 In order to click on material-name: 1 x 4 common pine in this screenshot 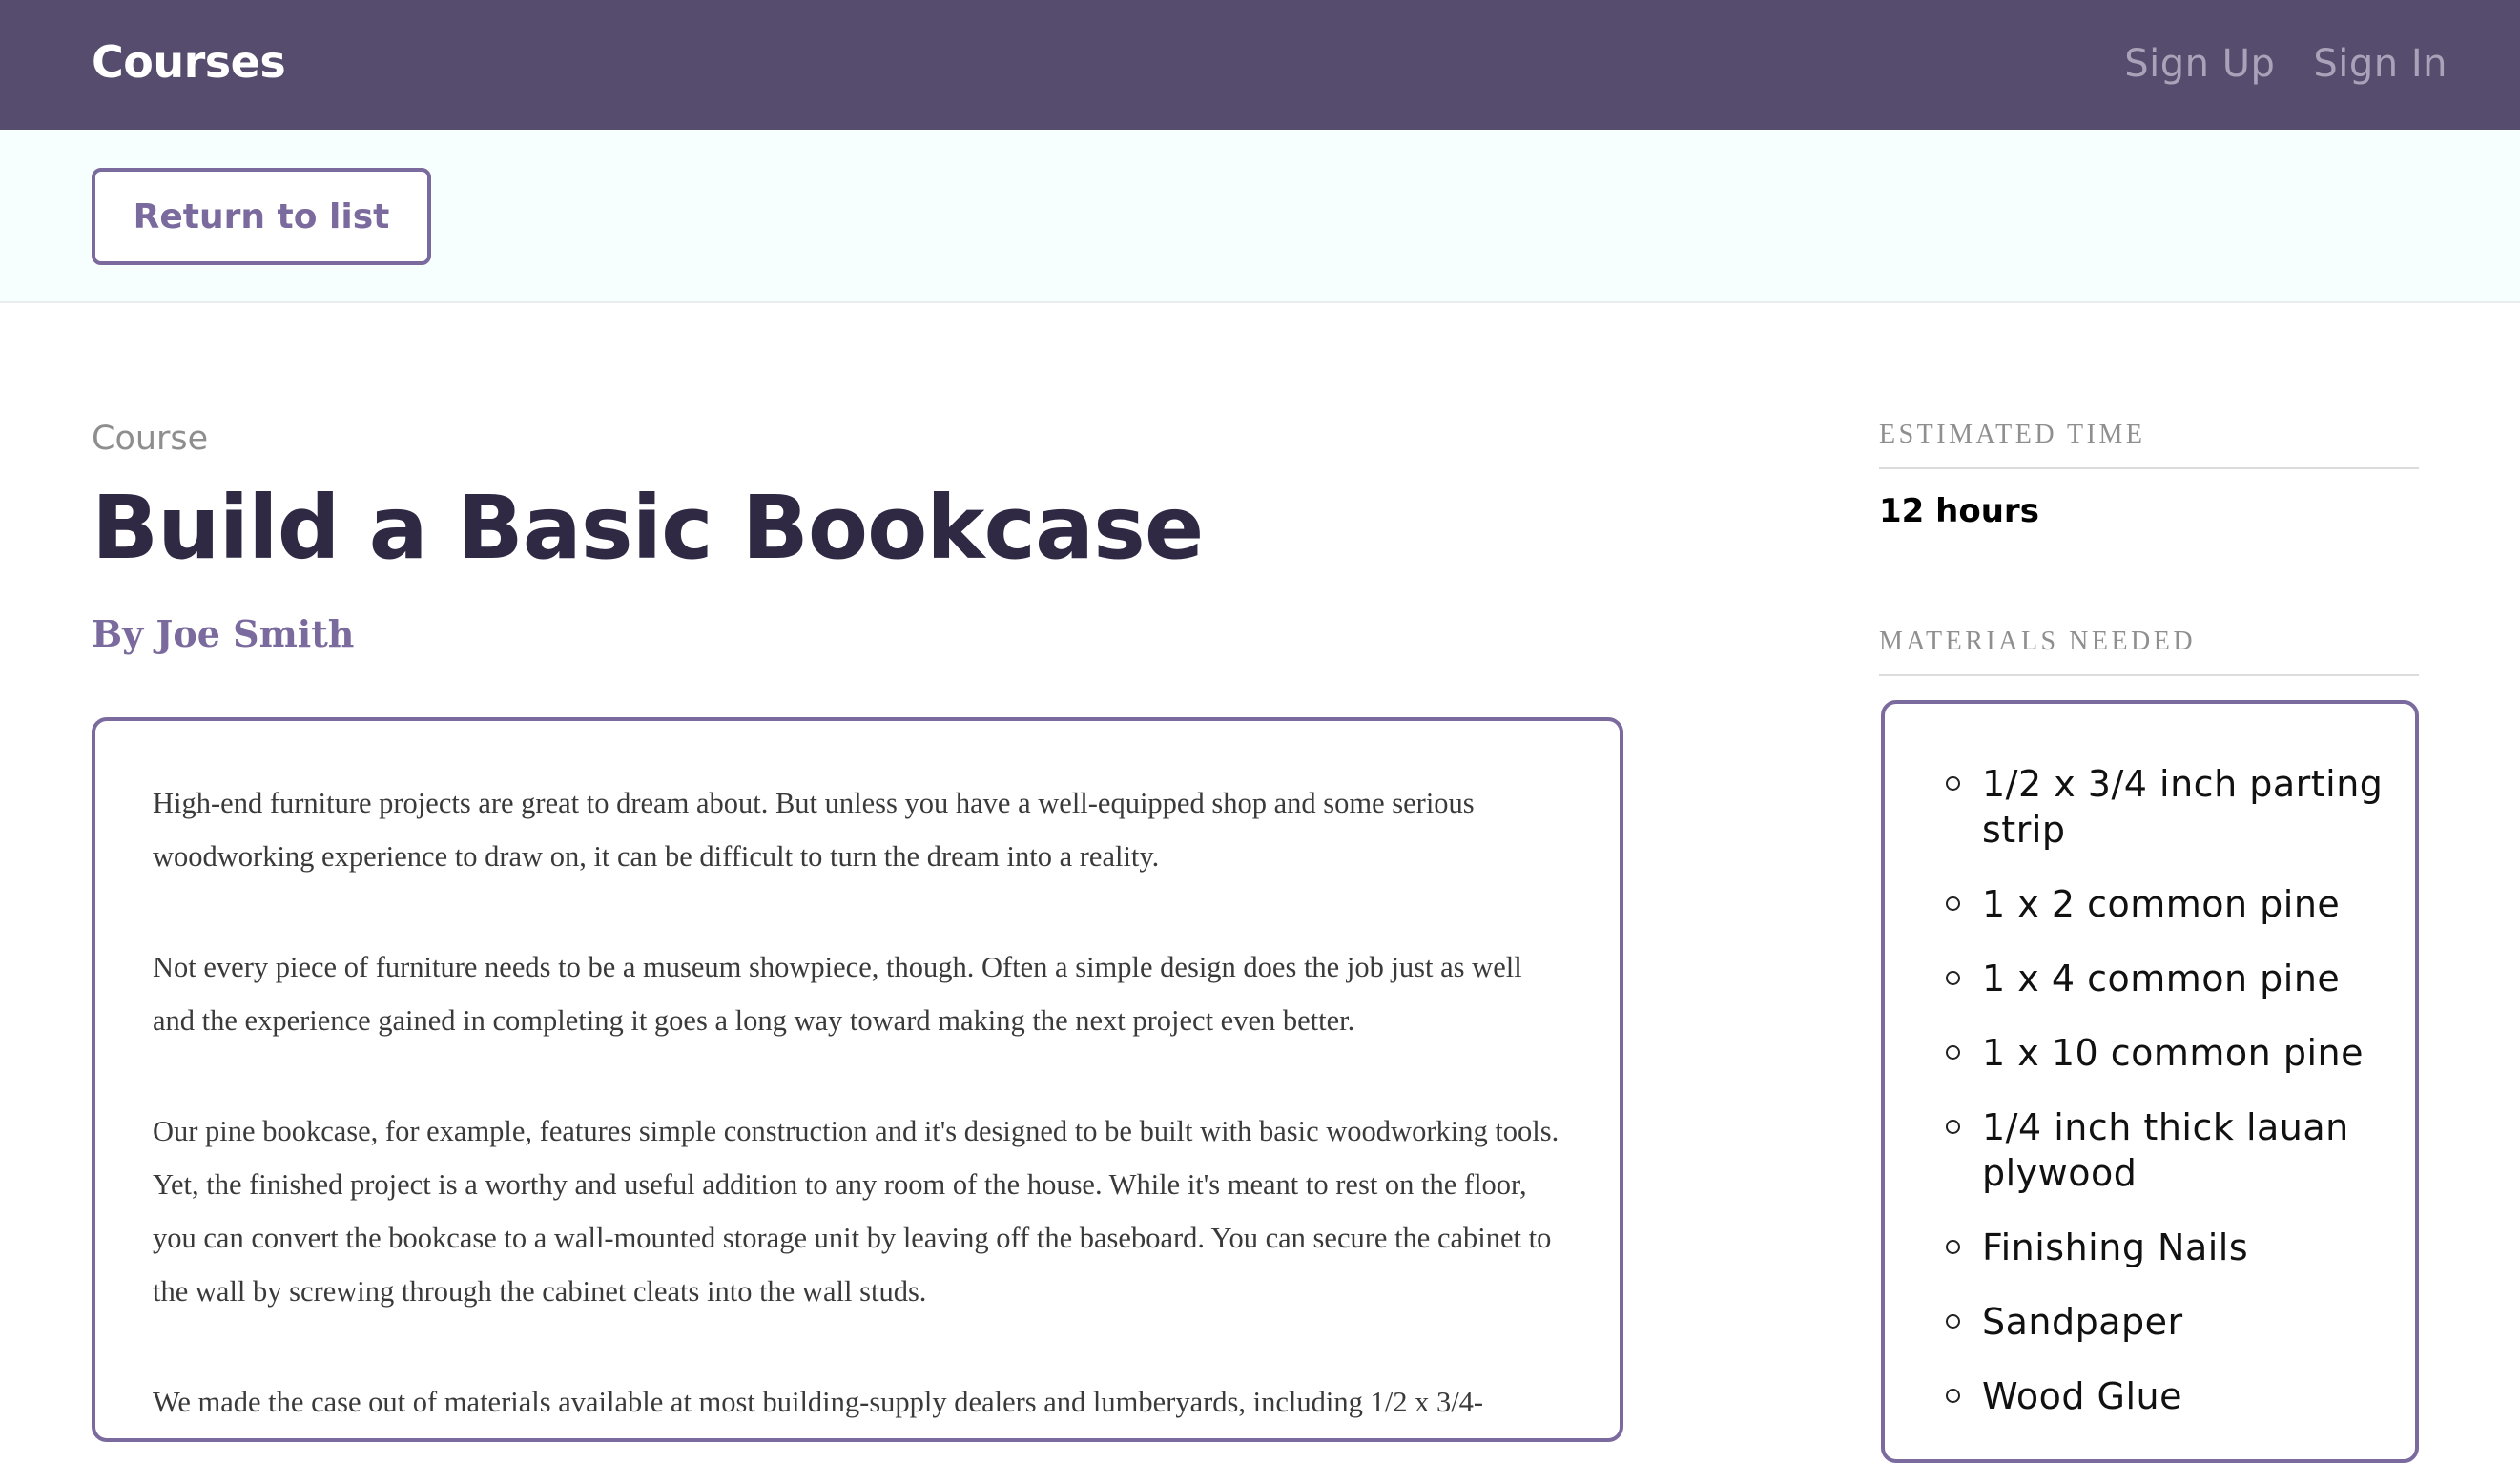, I will do `click(2161, 978)`.